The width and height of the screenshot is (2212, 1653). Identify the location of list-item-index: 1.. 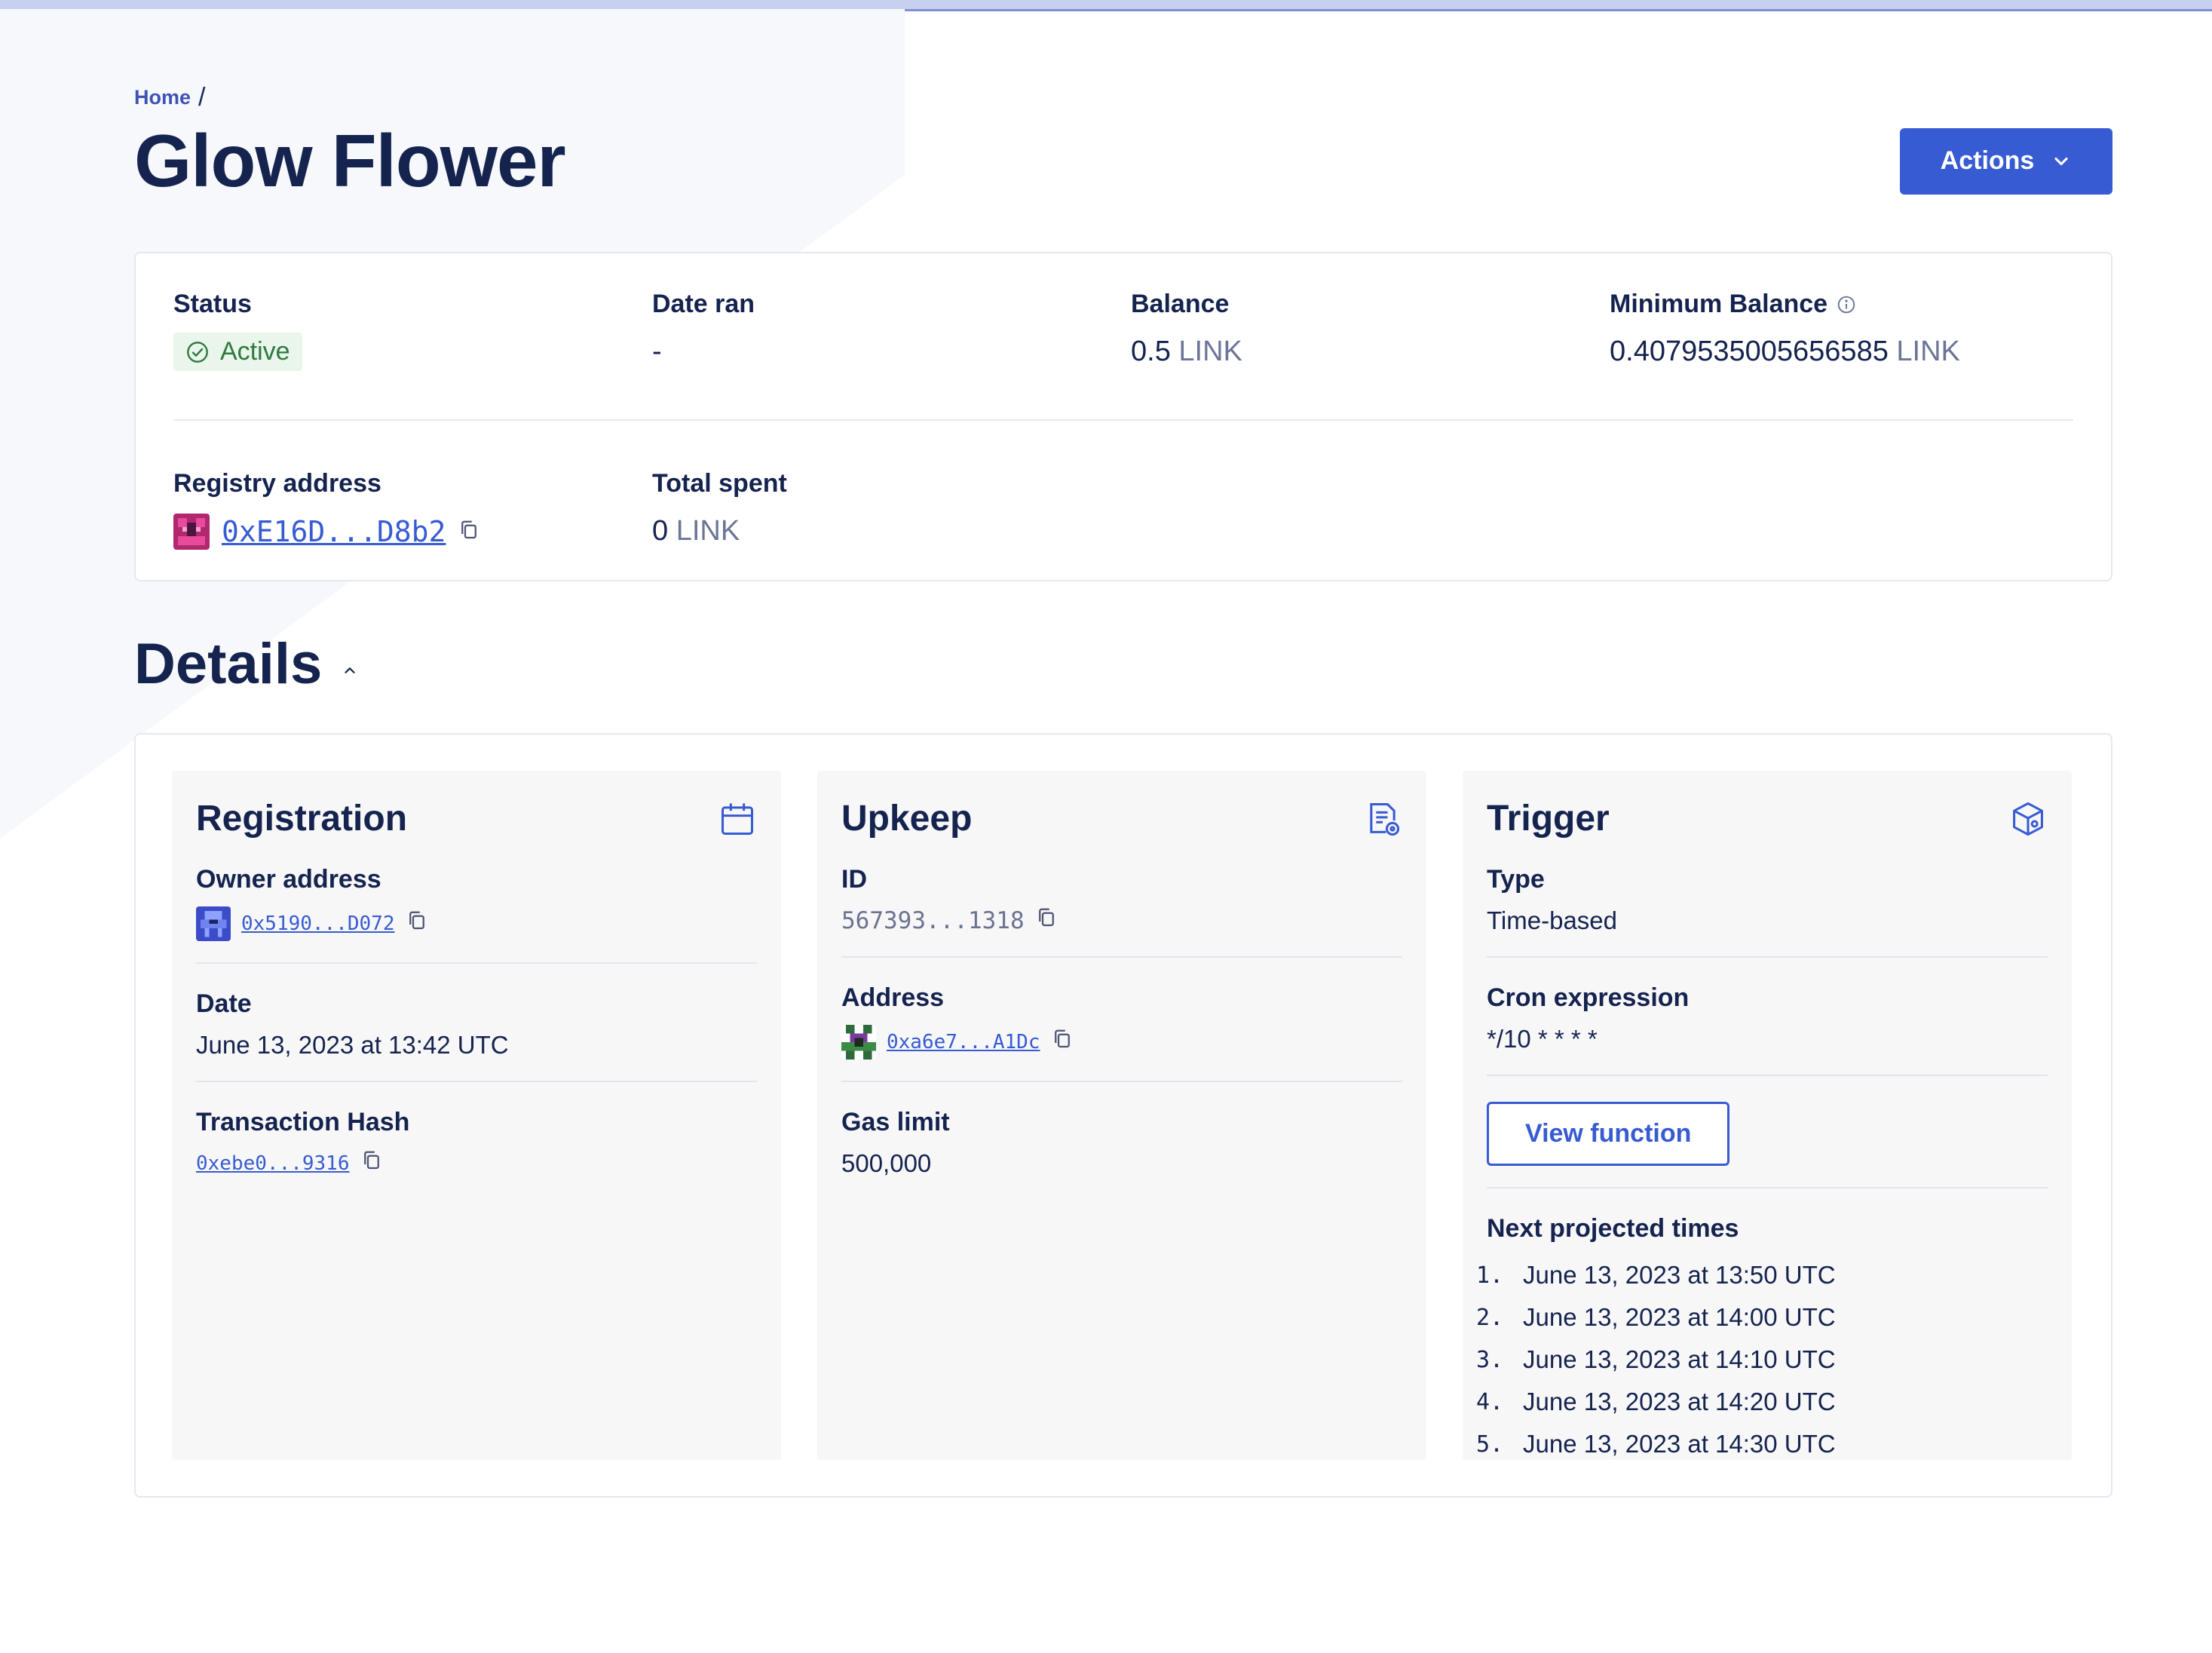
(1490, 1275).